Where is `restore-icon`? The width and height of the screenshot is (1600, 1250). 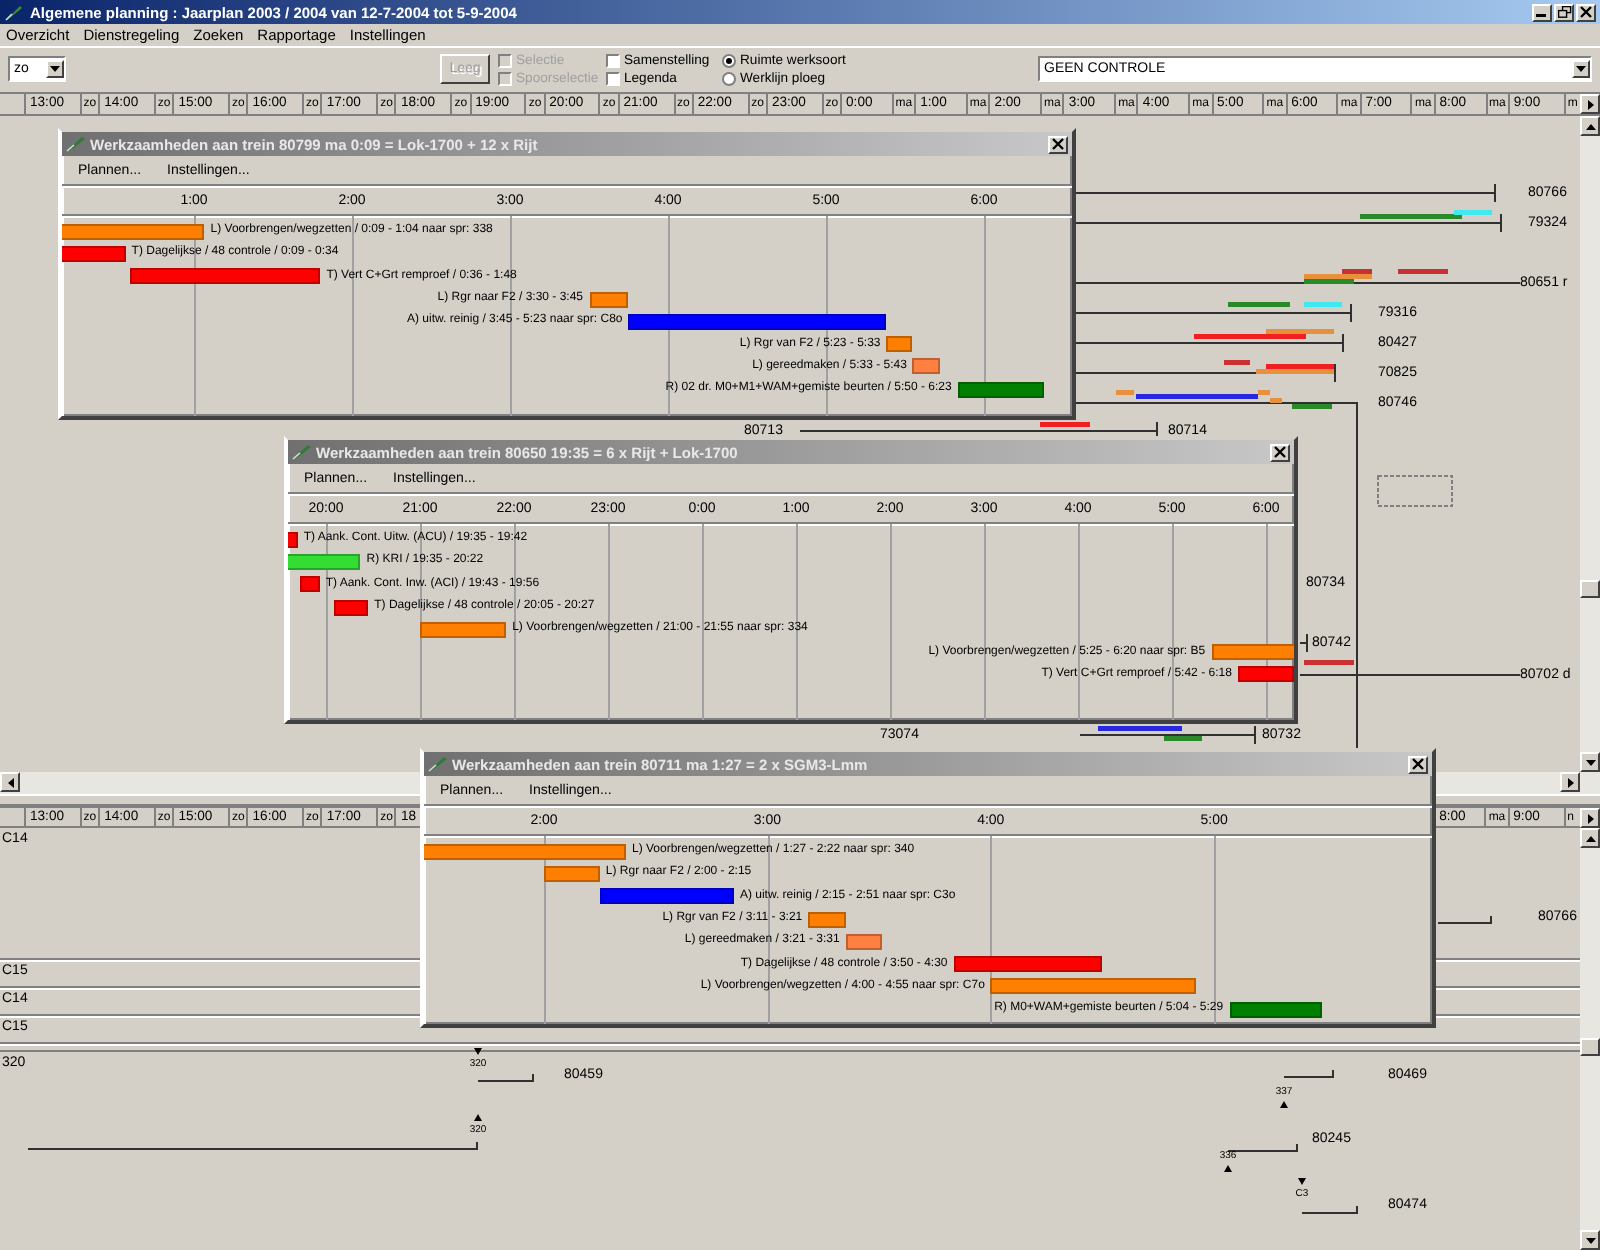 restore-icon is located at coordinates (1564, 12).